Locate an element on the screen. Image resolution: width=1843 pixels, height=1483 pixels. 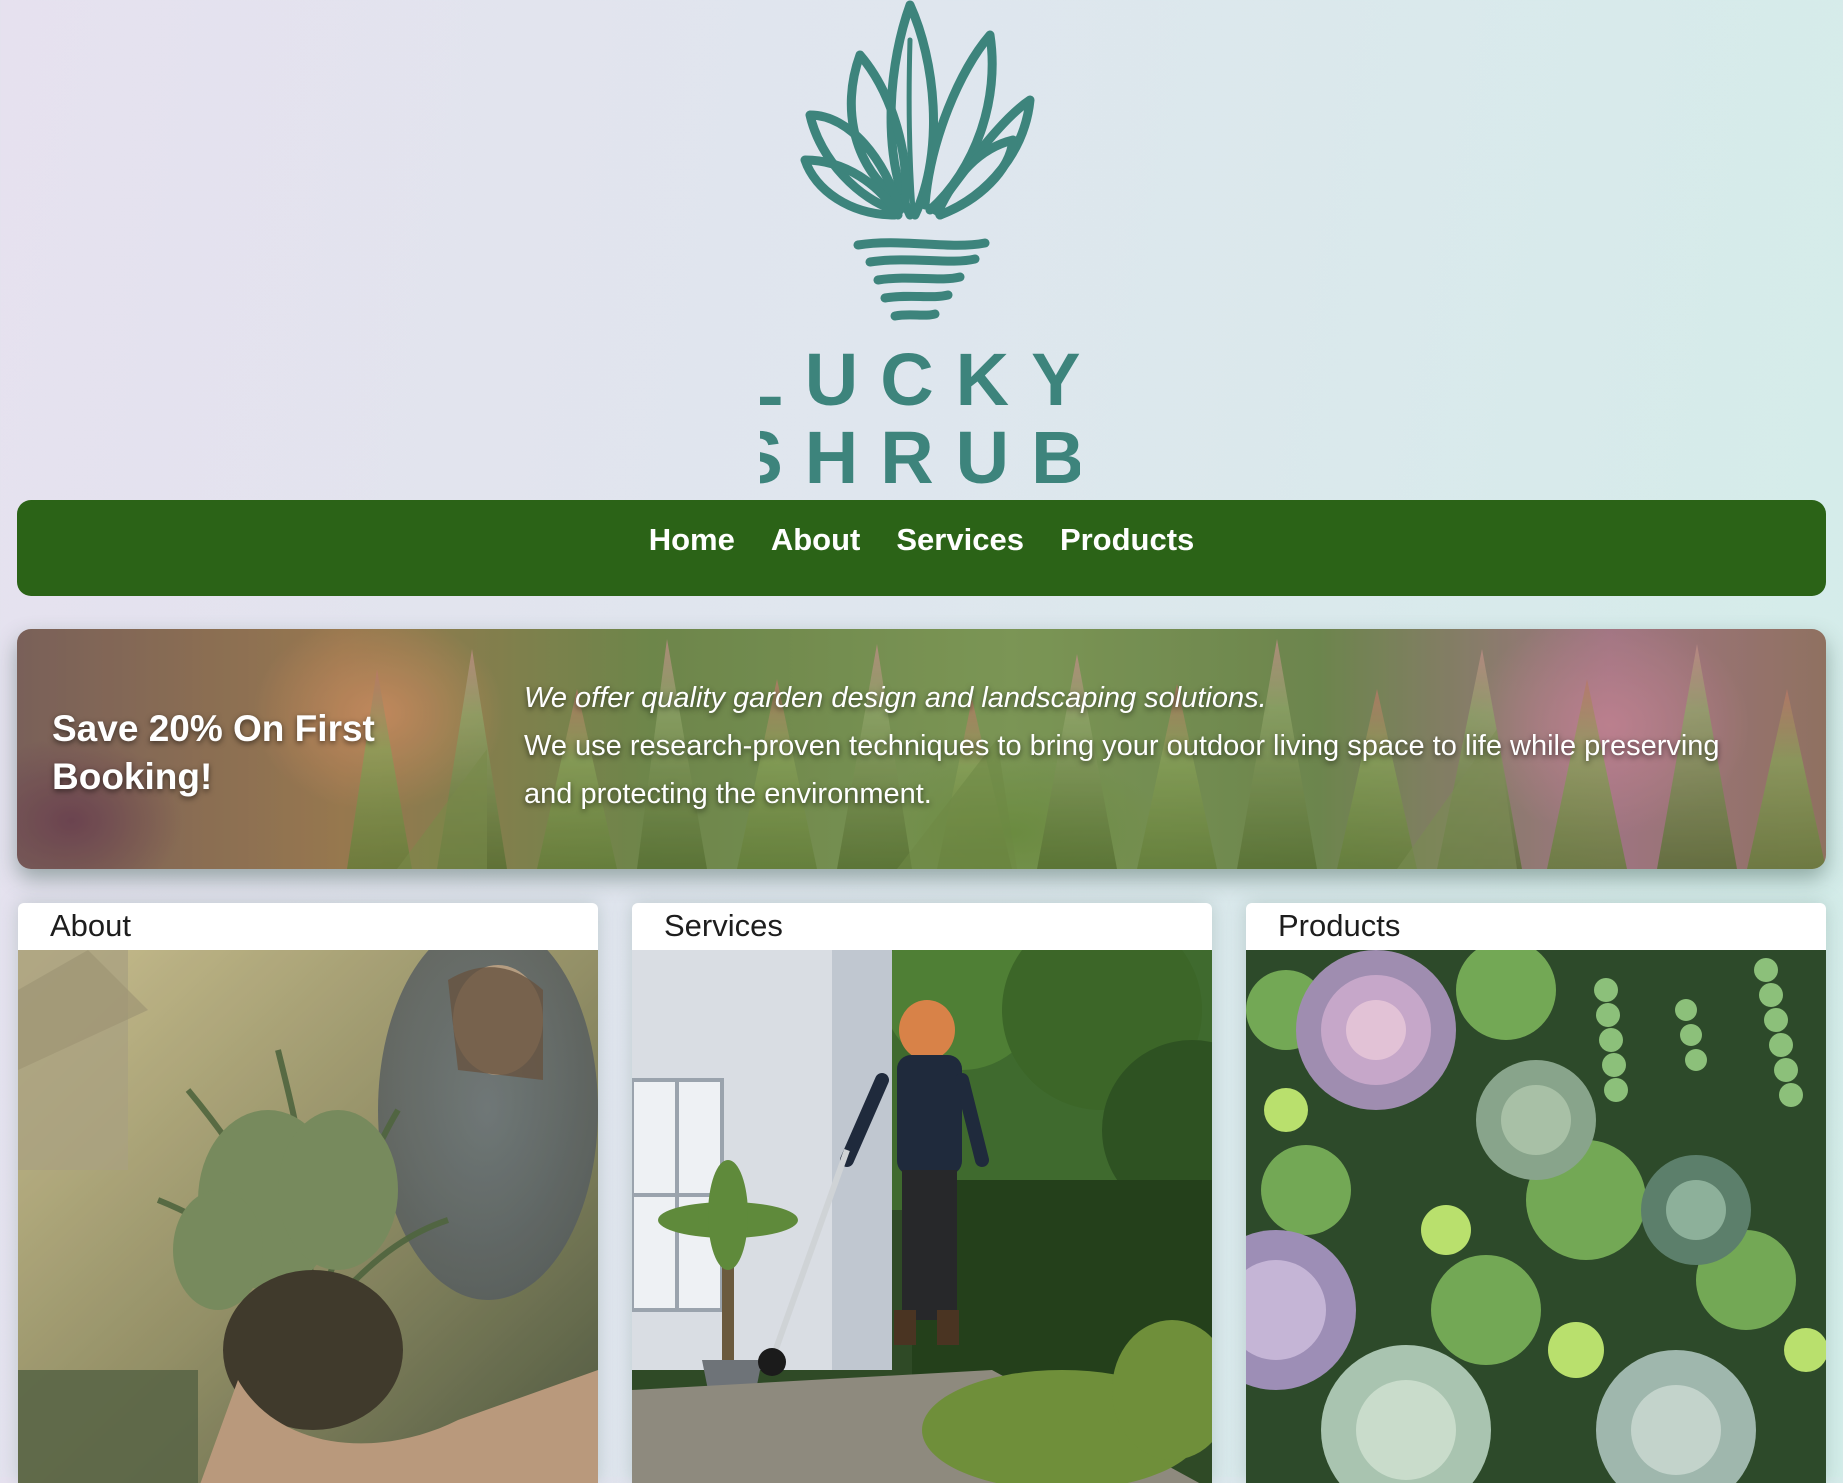
lucky-shrub-logo: LUCKY SHRUB is located at coordinates (920, 245).